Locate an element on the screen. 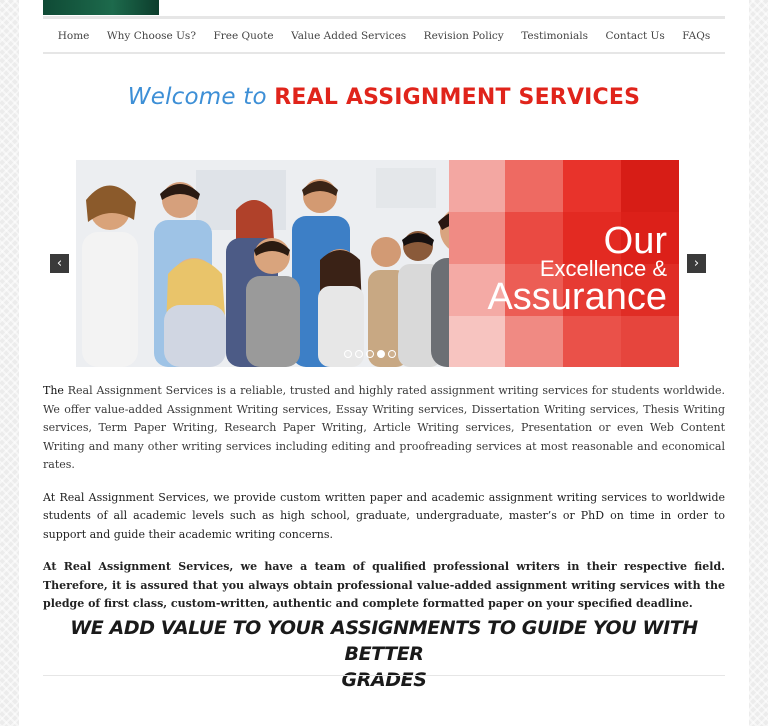 The height and width of the screenshot is (726, 768). welcome-prefix: Welcome to is located at coordinates (197, 97).